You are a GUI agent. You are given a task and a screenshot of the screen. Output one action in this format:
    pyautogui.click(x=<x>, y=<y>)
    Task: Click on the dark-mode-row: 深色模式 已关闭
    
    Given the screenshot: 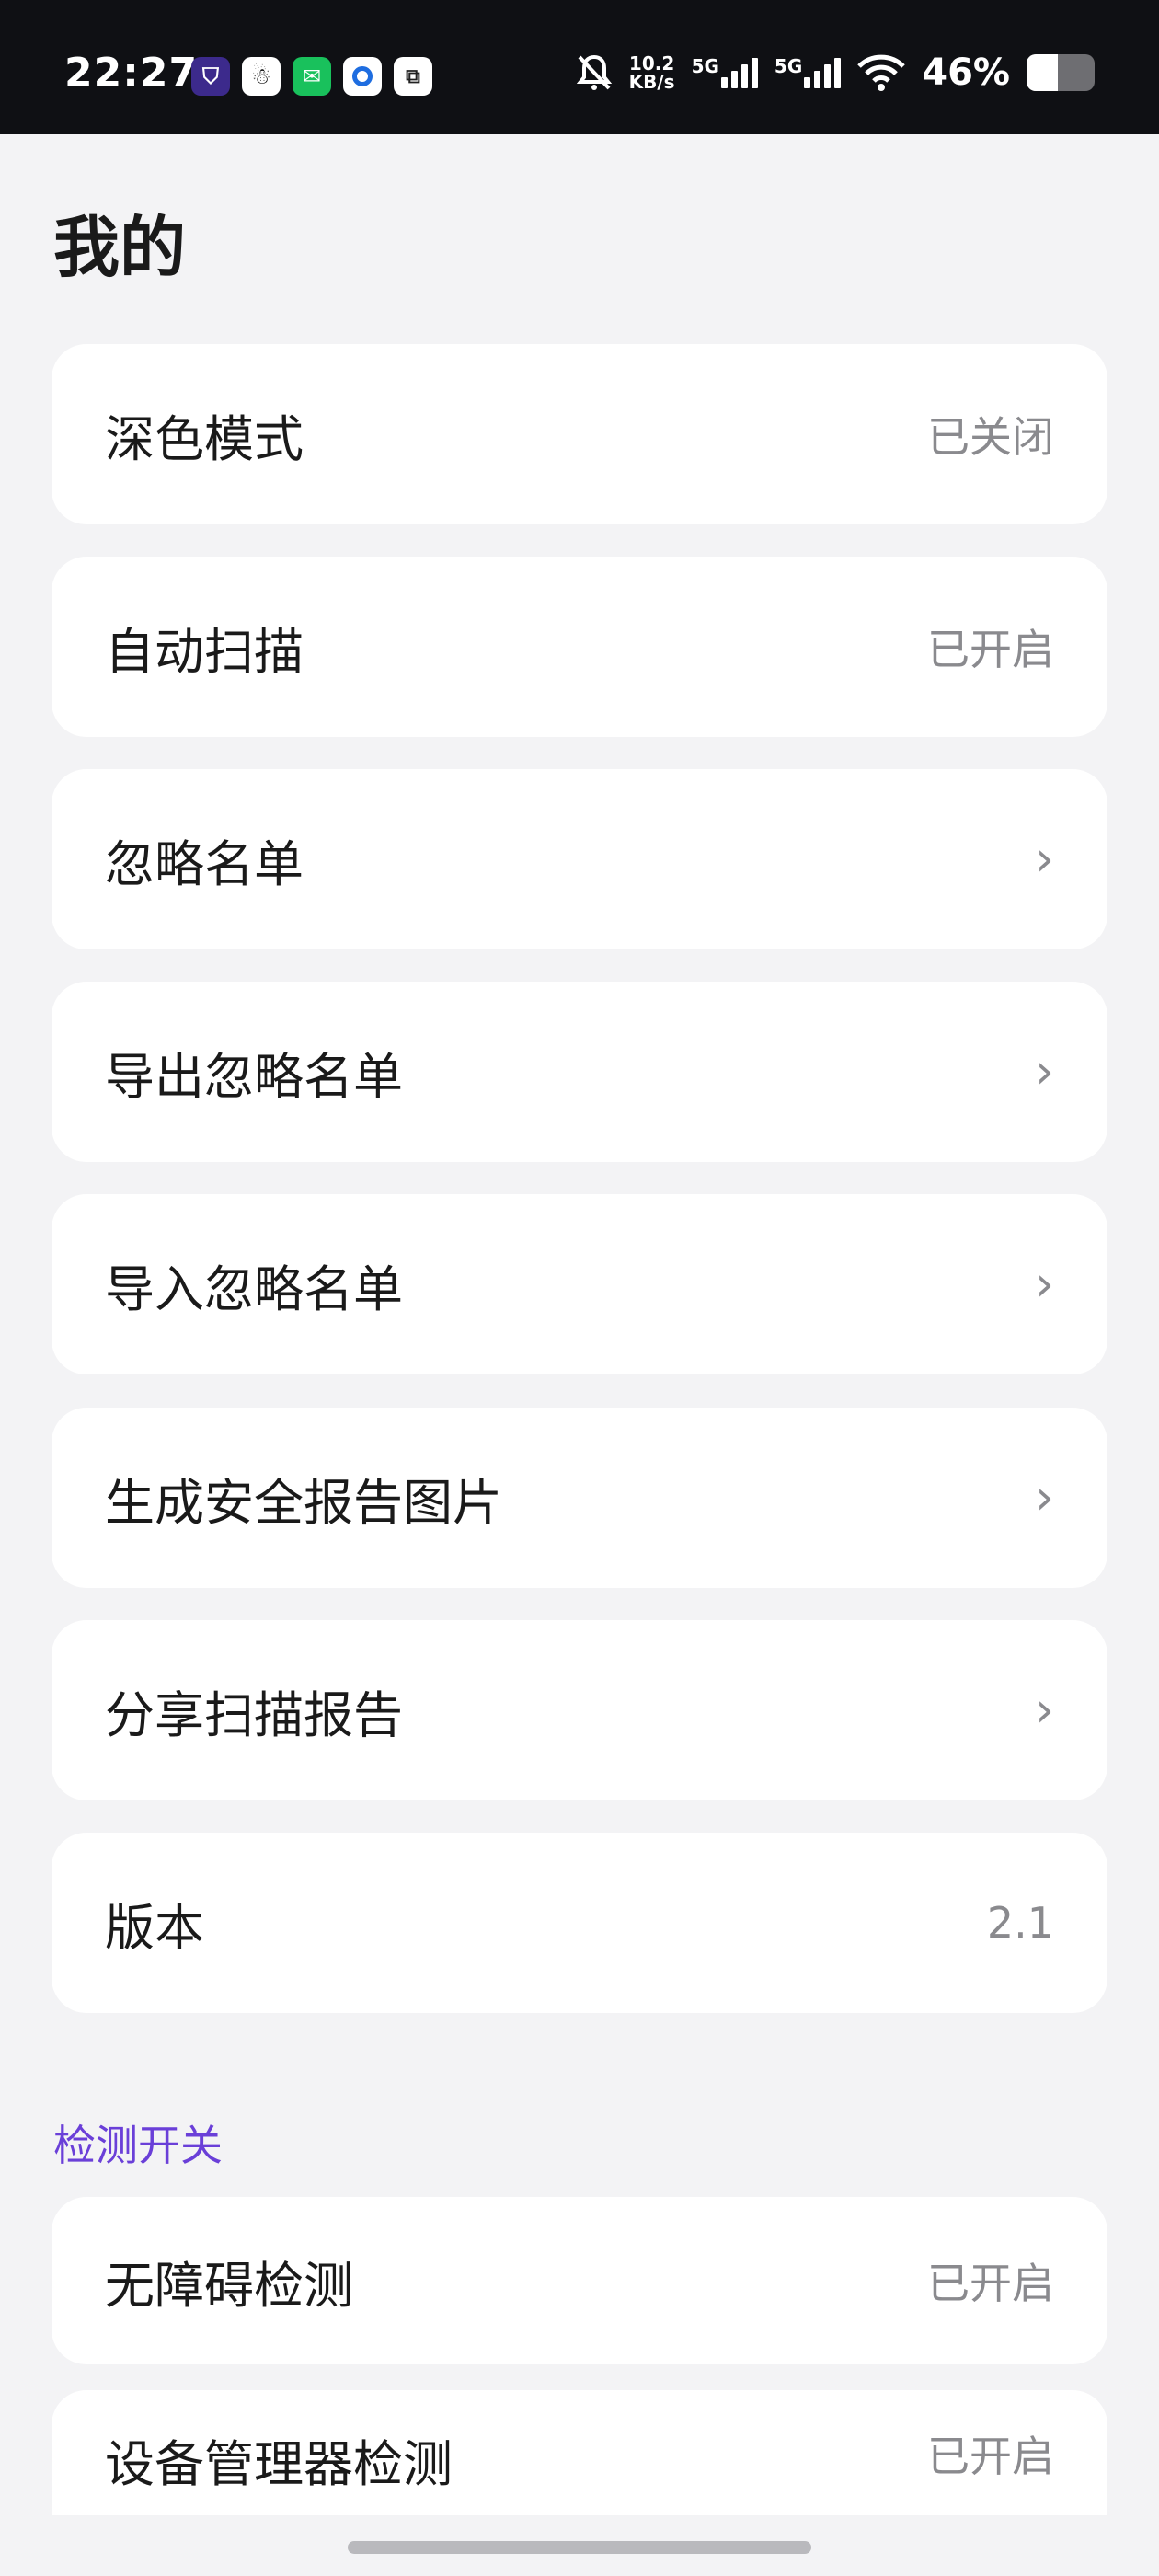 What is the action you would take?
    pyautogui.click(x=579, y=434)
    